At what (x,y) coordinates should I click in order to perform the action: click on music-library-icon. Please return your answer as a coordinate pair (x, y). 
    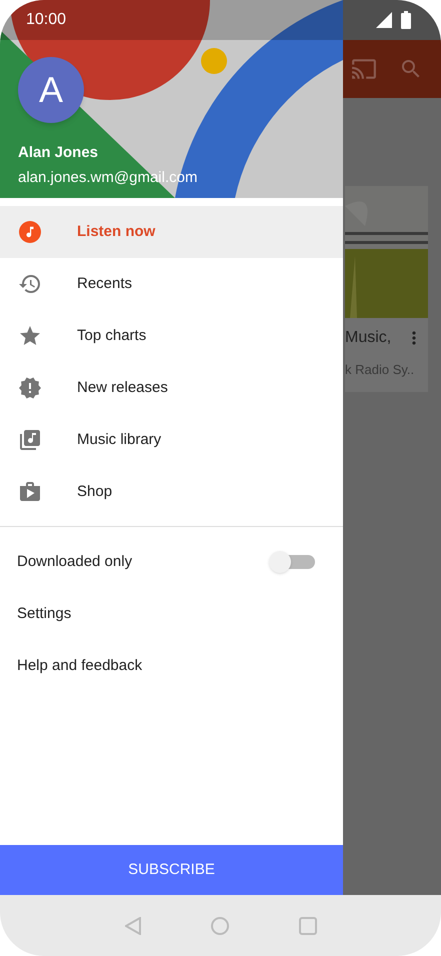
    Looking at the image, I should click on (30, 440).